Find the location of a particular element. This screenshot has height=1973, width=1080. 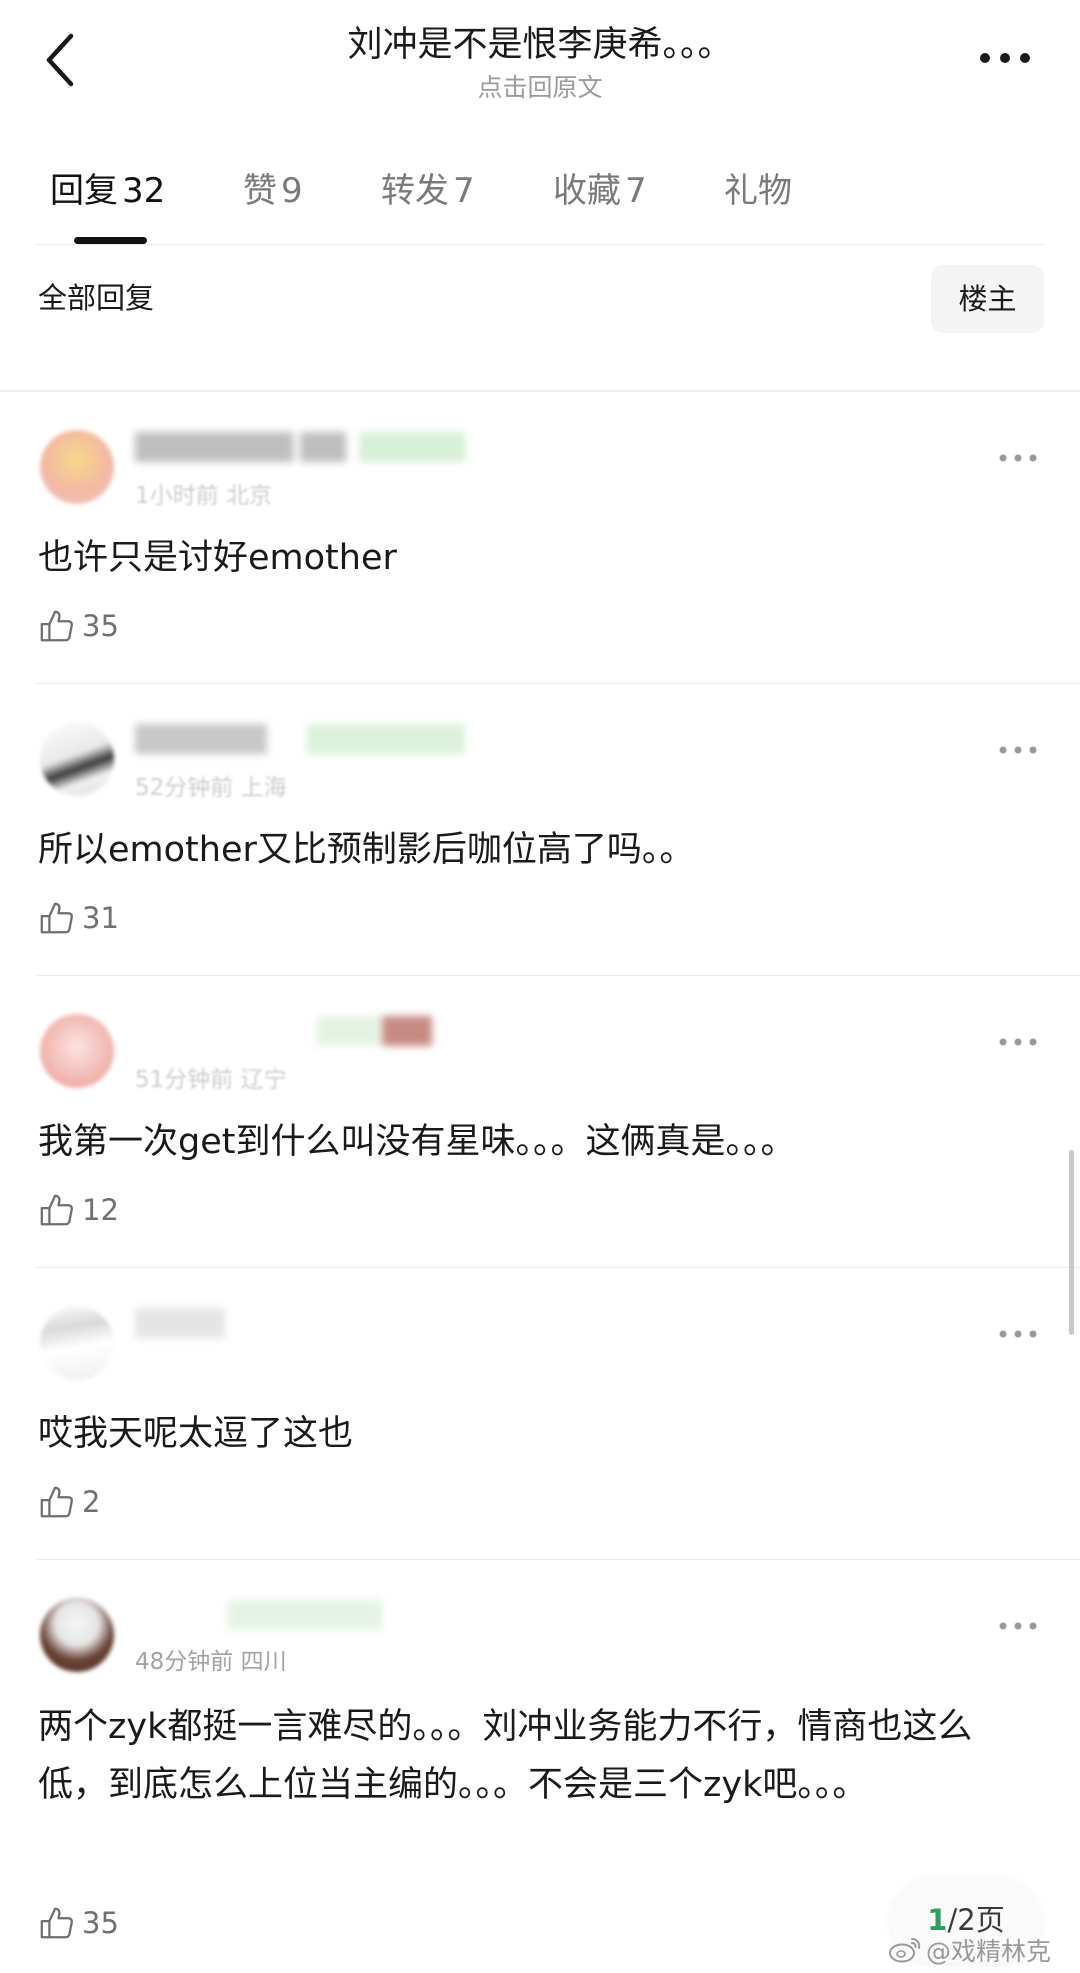

scrollbar is located at coordinates (1071, 1242).